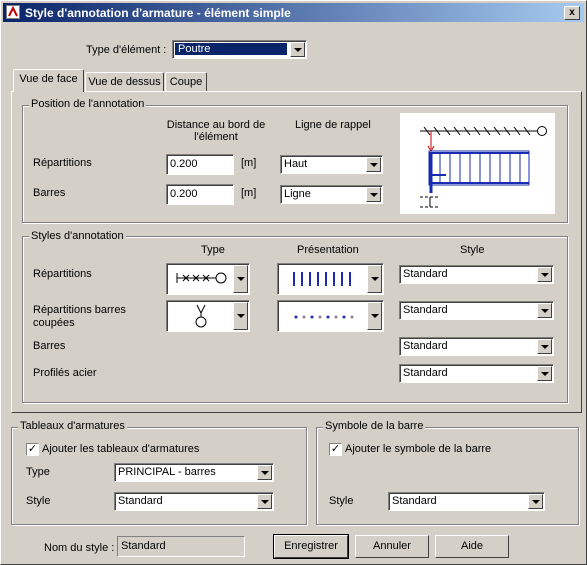 This screenshot has width=587, height=565. What do you see at coordinates (13, 12) in the screenshot?
I see `app-icon` at bounding box center [13, 12].